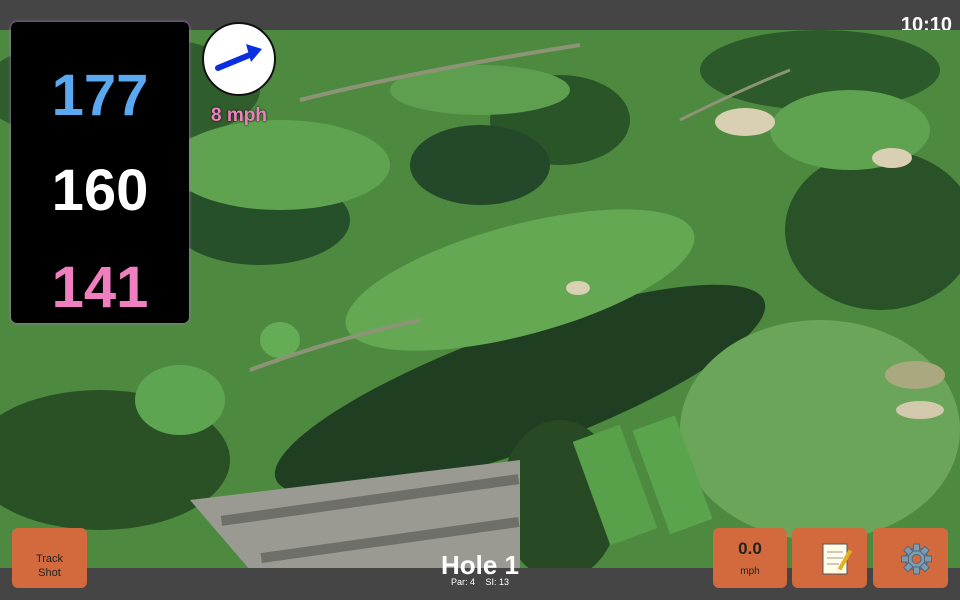  Describe the element at coordinates (497, 582) in the screenshot. I see `hole-stroke-index: SI: 13` at that location.